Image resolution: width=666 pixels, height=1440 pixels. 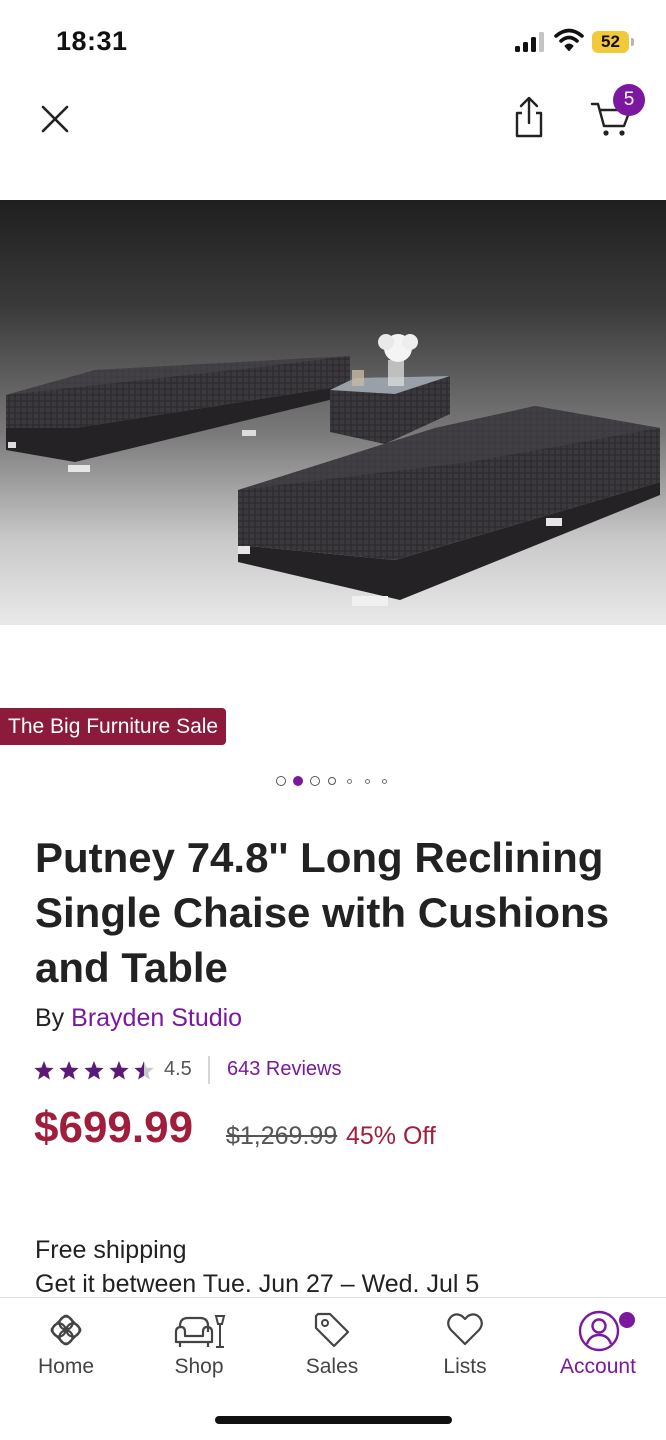 What do you see at coordinates (66, 1330) in the screenshot?
I see `home-icon` at bounding box center [66, 1330].